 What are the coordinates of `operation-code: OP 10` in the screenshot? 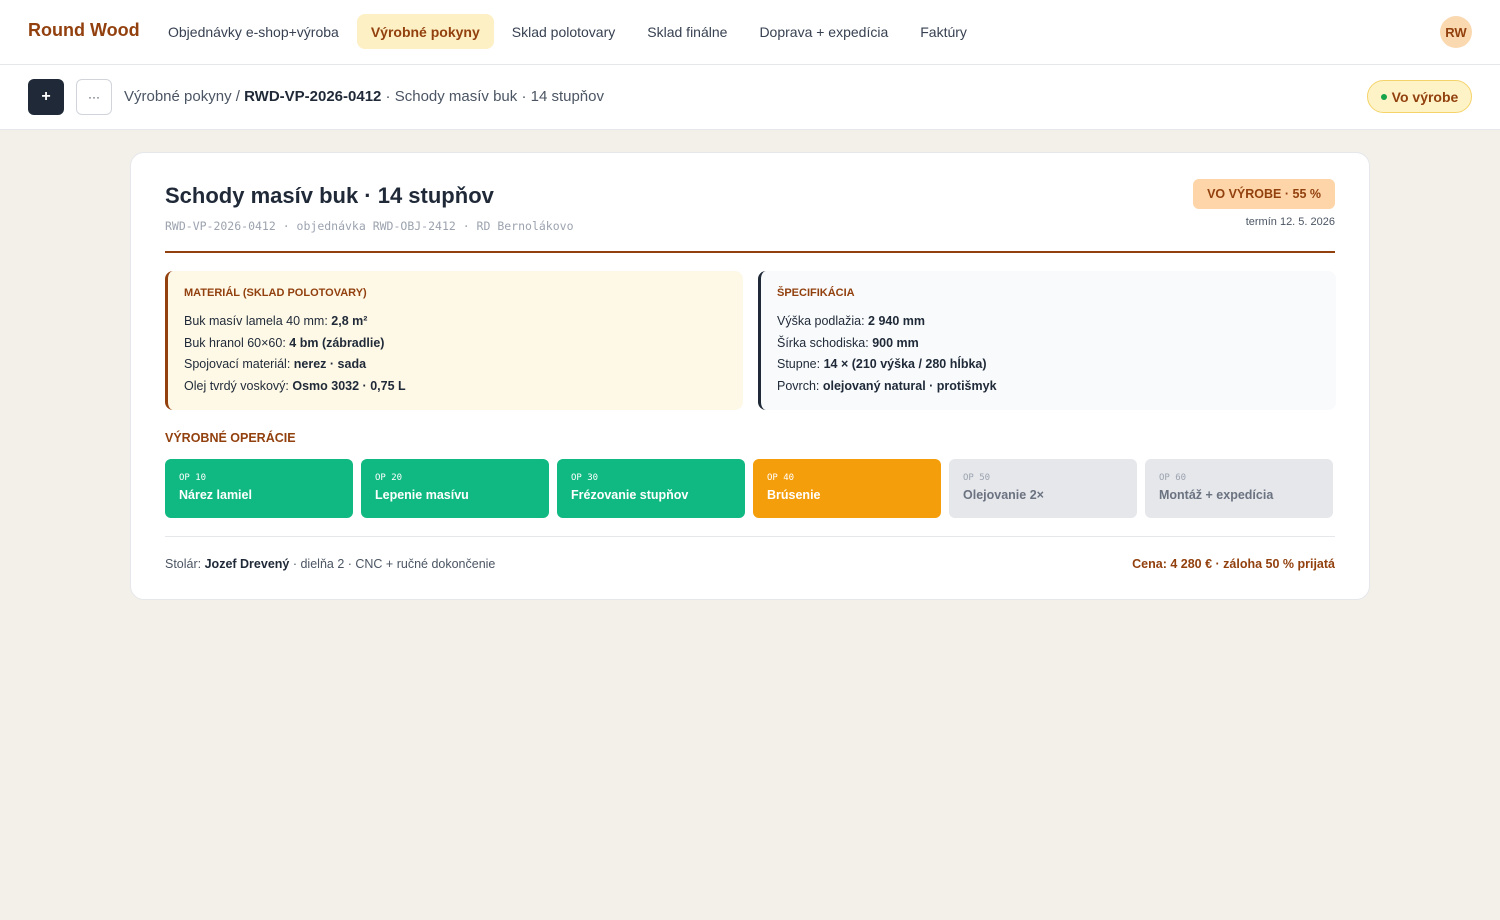 It's located at (193, 478).